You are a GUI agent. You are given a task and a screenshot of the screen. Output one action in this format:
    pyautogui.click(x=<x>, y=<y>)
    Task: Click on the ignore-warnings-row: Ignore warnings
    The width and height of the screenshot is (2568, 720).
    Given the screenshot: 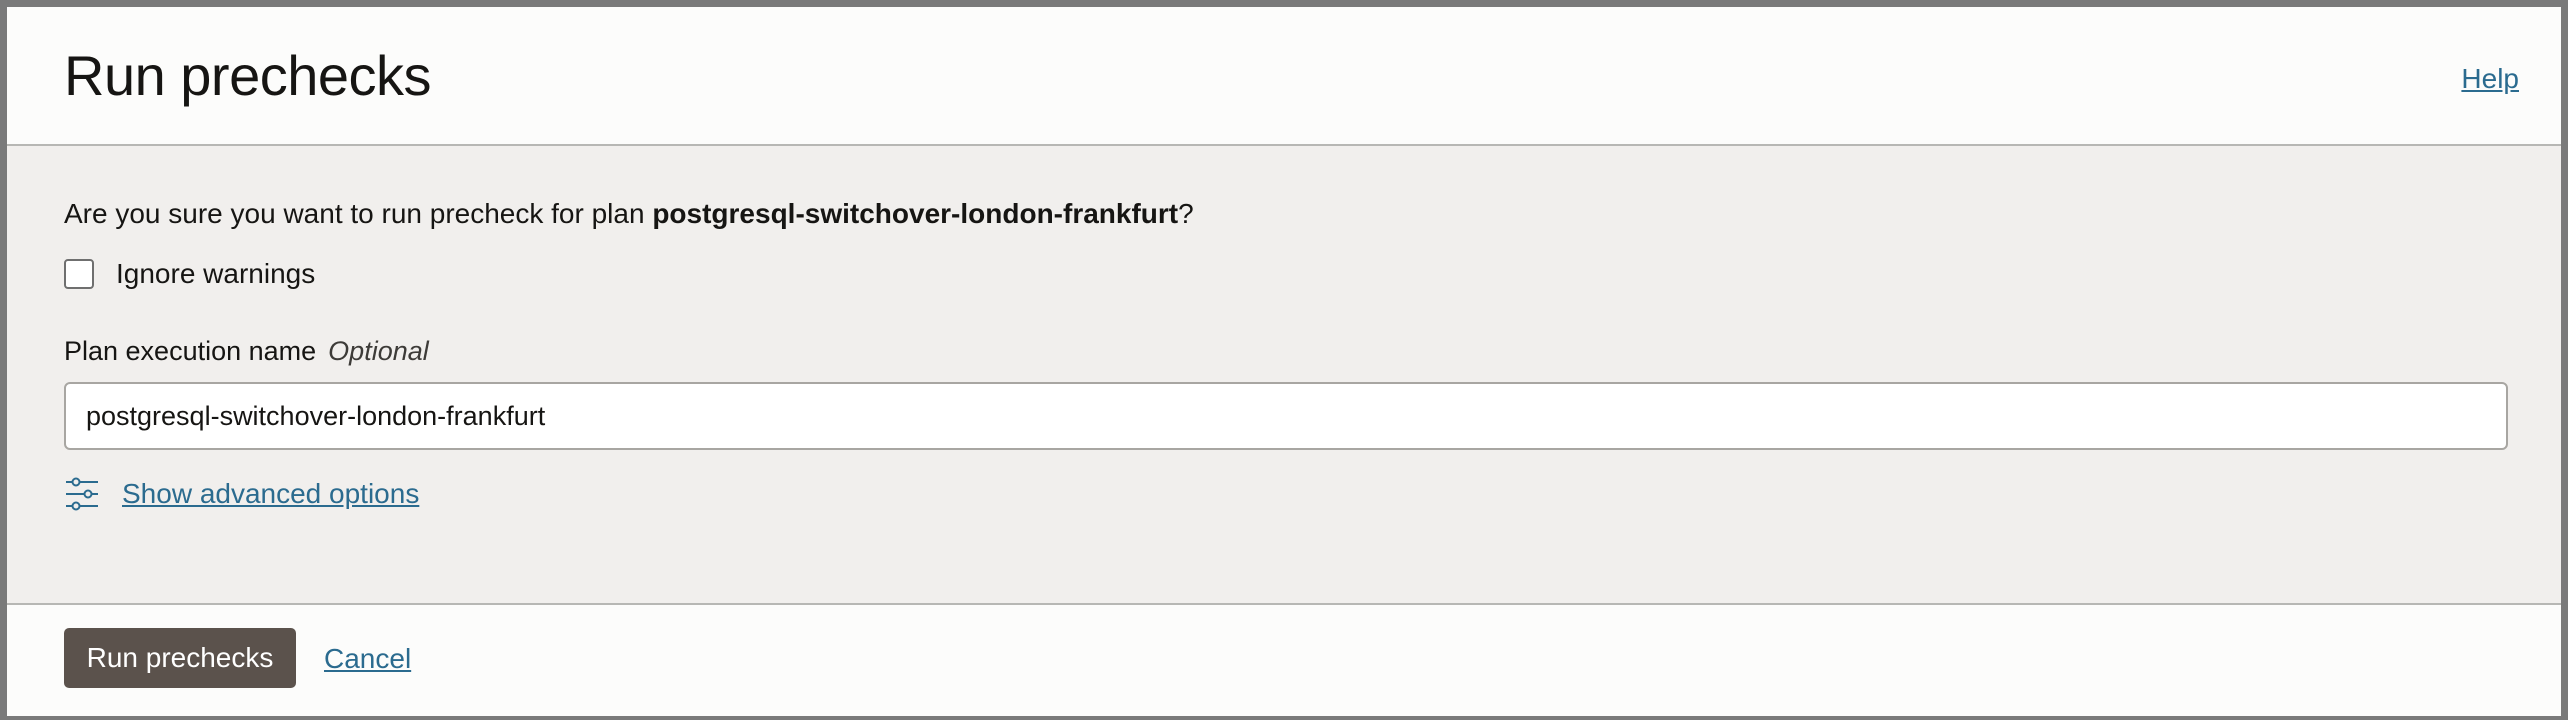 What is the action you would take?
    pyautogui.click(x=189, y=274)
    